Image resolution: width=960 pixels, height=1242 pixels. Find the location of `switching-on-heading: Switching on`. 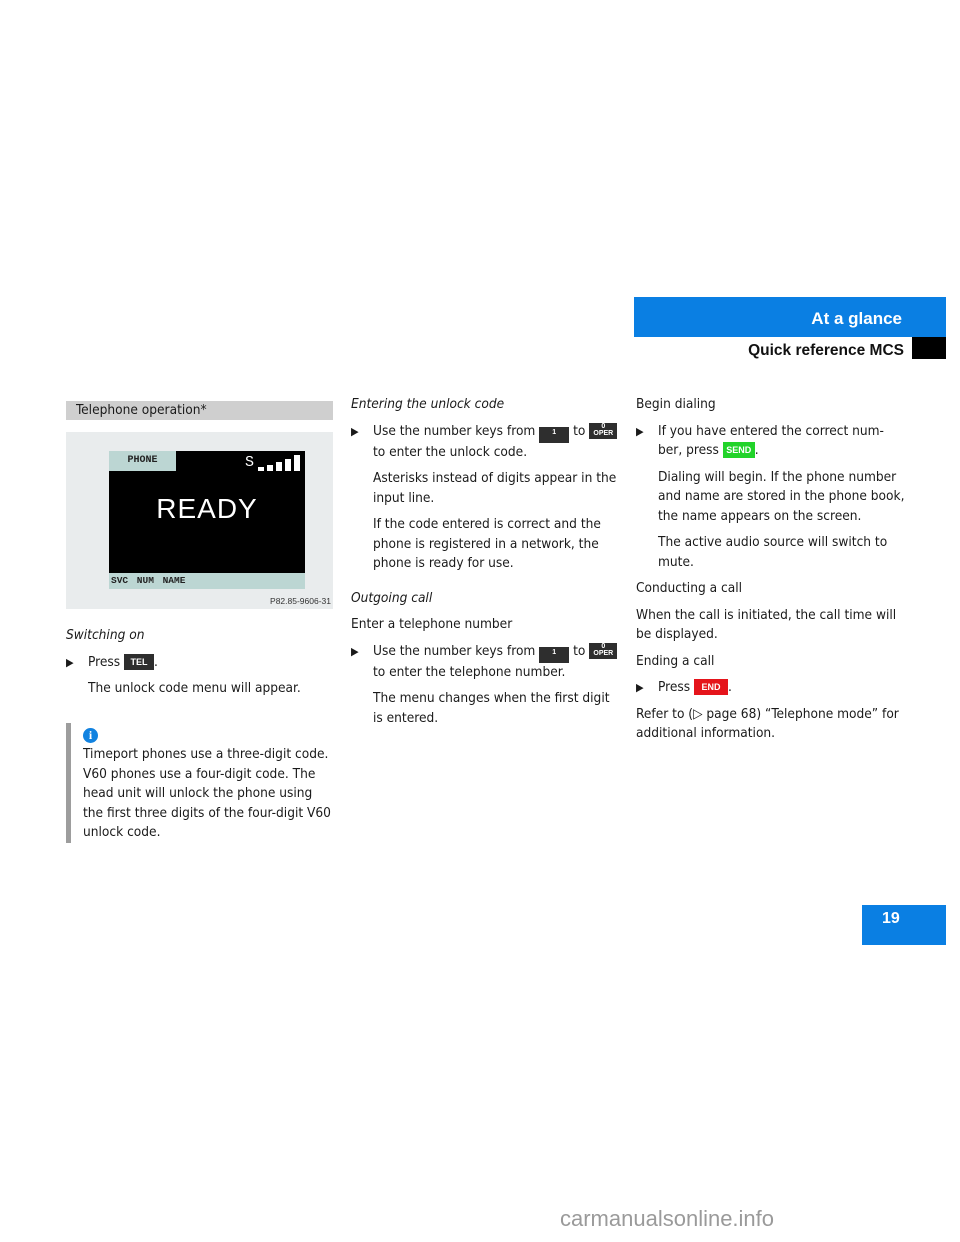

switching-on-heading: Switching on is located at coordinates (105, 635).